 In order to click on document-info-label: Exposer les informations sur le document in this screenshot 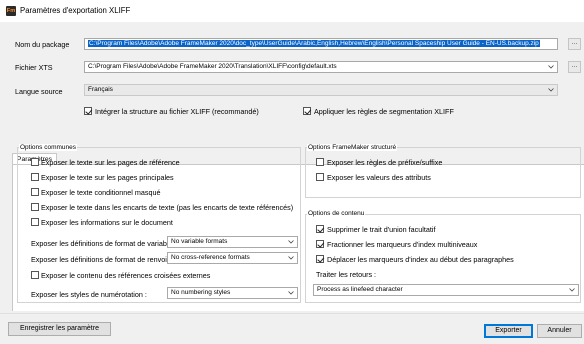, I will do `click(107, 222)`.